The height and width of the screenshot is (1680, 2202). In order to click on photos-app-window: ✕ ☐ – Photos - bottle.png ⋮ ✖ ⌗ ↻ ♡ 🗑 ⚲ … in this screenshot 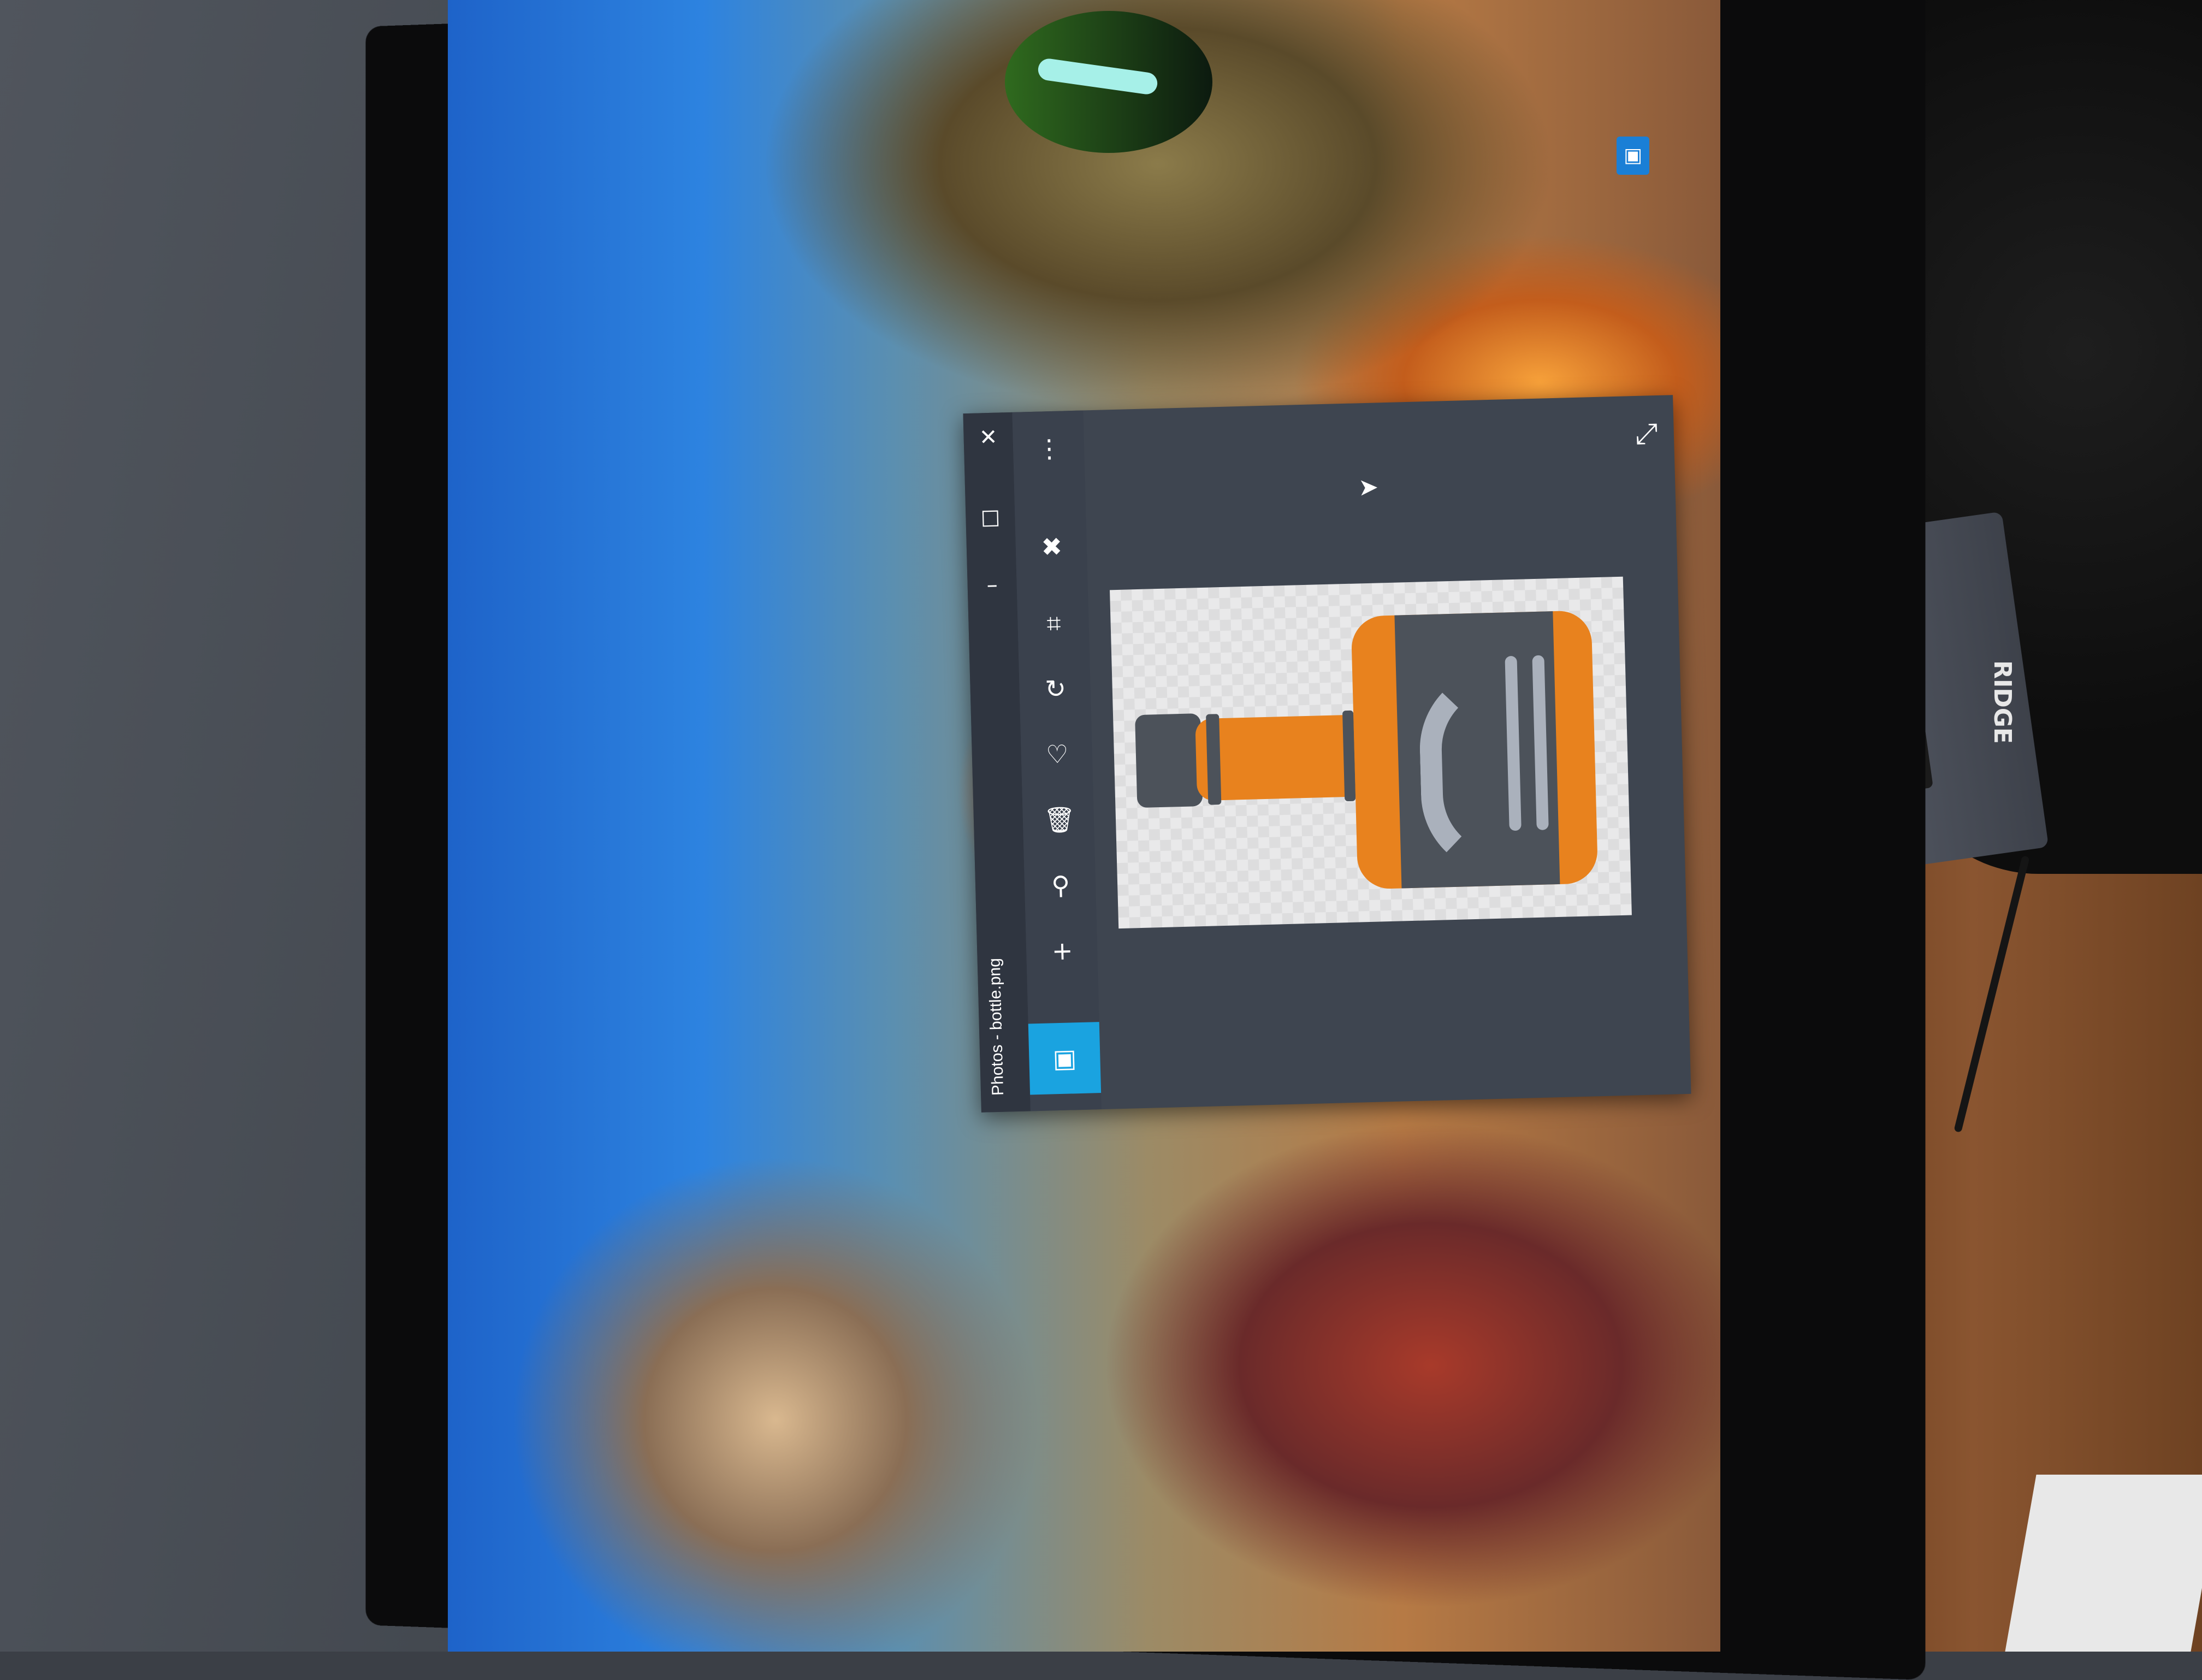, I will do `click(1327, 754)`.